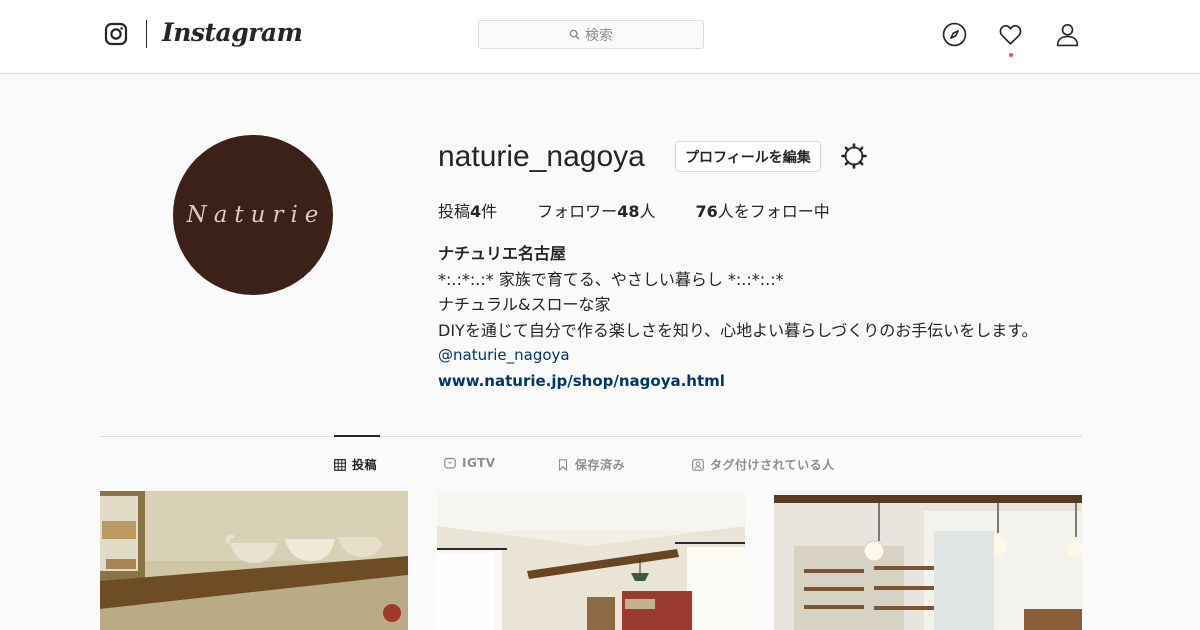 This screenshot has width=1200, height=630. What do you see at coordinates (596, 210) in the screenshot?
I see `followers-link: フォロワー48人` at bounding box center [596, 210].